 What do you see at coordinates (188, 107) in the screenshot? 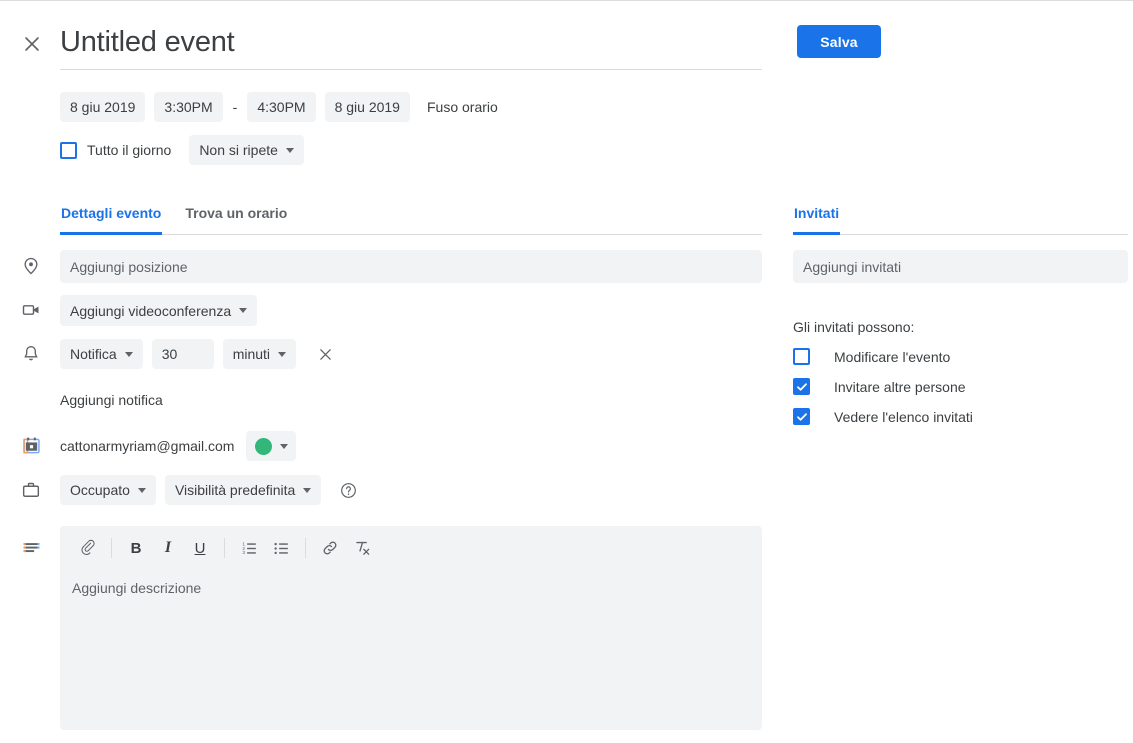
I see `start-time-field: 3:30PM` at bounding box center [188, 107].